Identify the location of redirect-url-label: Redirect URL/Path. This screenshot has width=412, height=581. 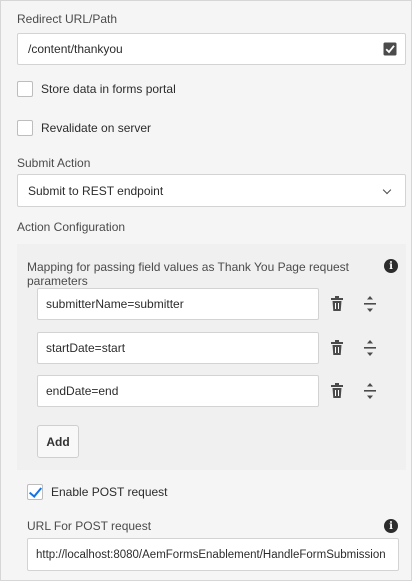
(67, 19).